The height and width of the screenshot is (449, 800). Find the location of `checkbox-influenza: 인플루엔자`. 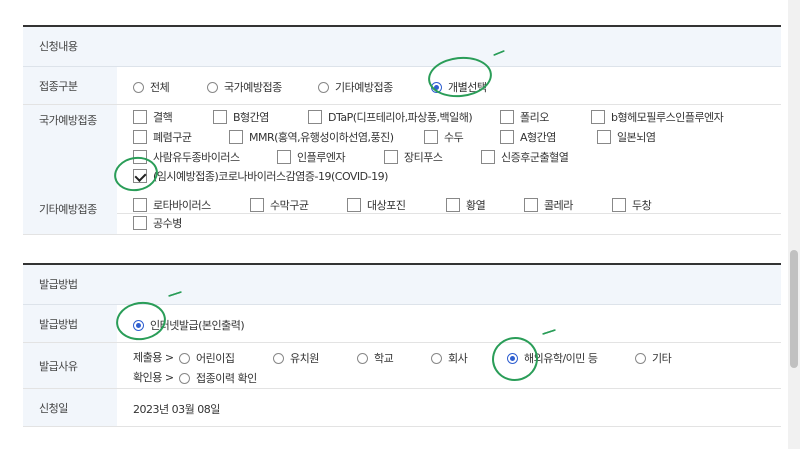

checkbox-influenza: 인플루엔자 is located at coordinates (311, 157).